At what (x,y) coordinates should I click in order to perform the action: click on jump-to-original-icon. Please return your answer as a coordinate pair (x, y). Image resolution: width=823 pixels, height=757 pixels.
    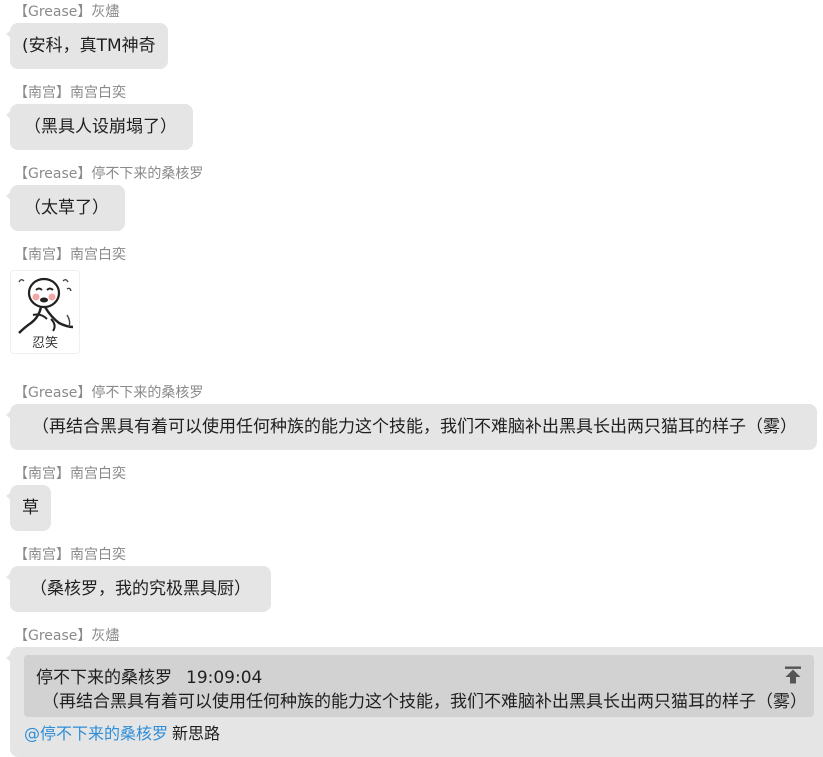
    Looking at the image, I should click on (793, 675).